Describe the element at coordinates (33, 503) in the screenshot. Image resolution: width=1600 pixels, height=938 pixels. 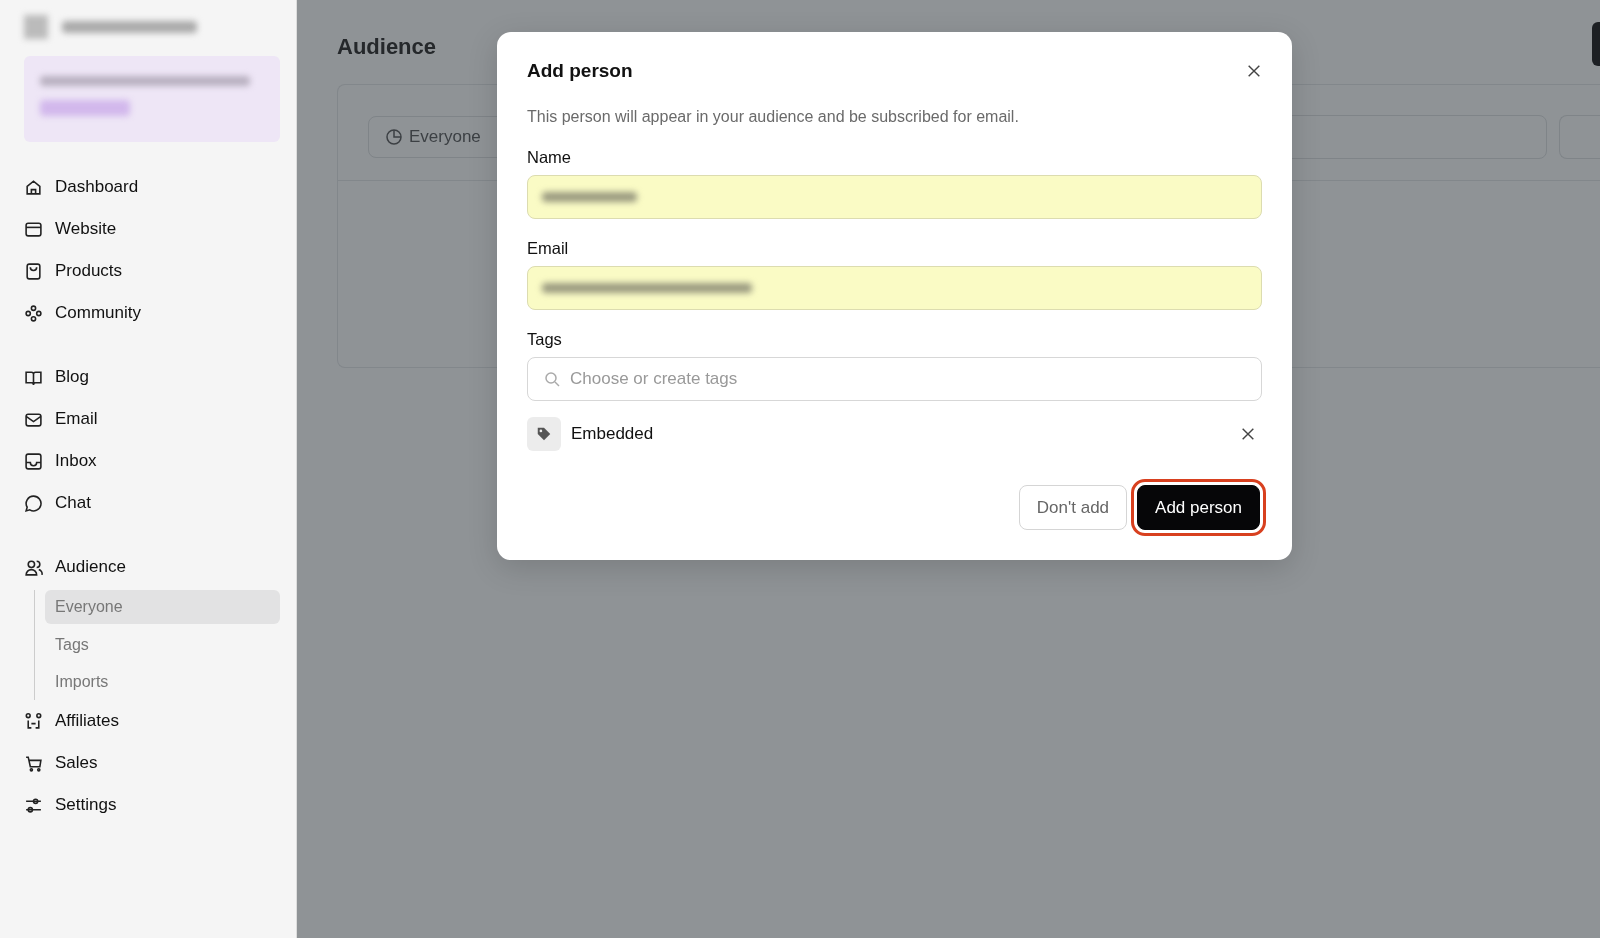
I see `chat-icon` at that location.